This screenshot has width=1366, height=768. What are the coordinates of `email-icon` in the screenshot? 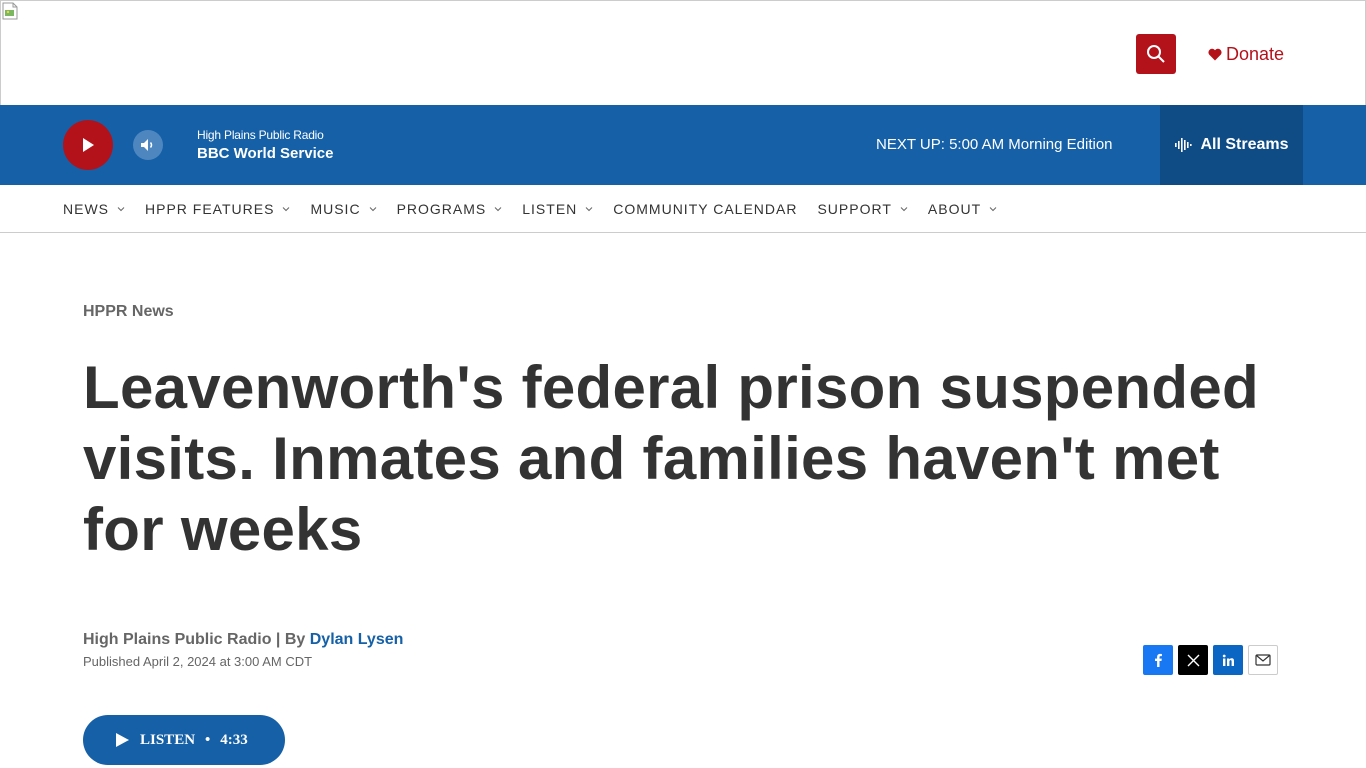 It's located at (1263, 660).